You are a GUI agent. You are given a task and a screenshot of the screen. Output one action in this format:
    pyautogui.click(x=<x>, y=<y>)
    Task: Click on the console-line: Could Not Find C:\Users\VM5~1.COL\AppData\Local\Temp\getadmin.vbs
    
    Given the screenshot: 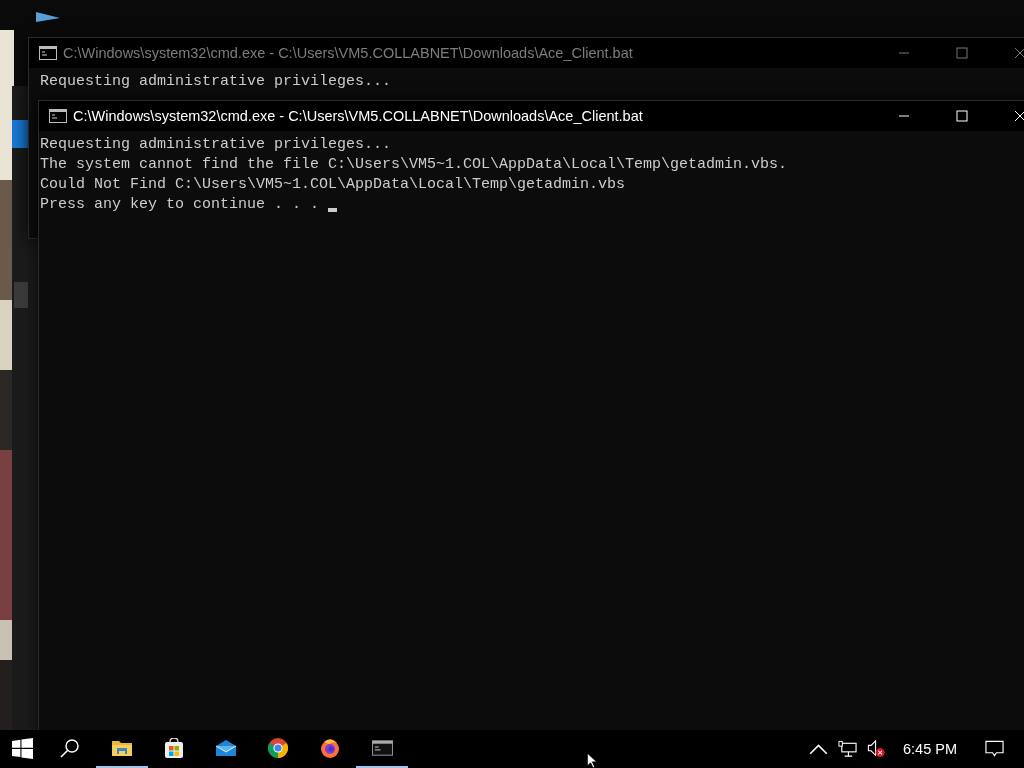 What is the action you would take?
    pyautogui.click(x=333, y=185)
    